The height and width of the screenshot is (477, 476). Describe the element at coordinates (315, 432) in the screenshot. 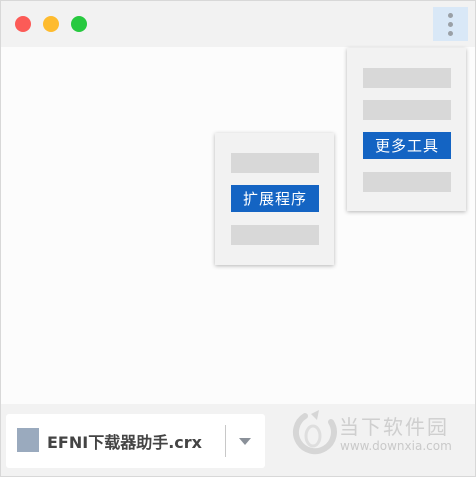

I see `watermark-logo-icon` at that location.